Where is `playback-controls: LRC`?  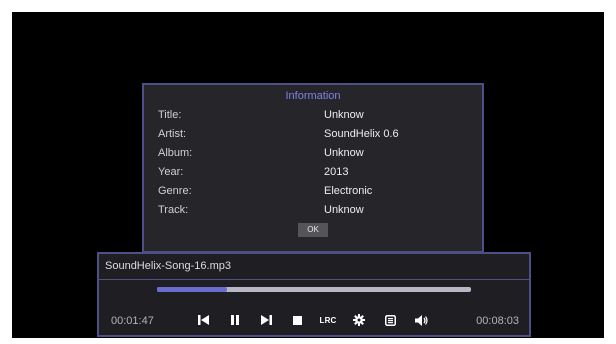
playback-controls: LRC is located at coordinates (320, 320).